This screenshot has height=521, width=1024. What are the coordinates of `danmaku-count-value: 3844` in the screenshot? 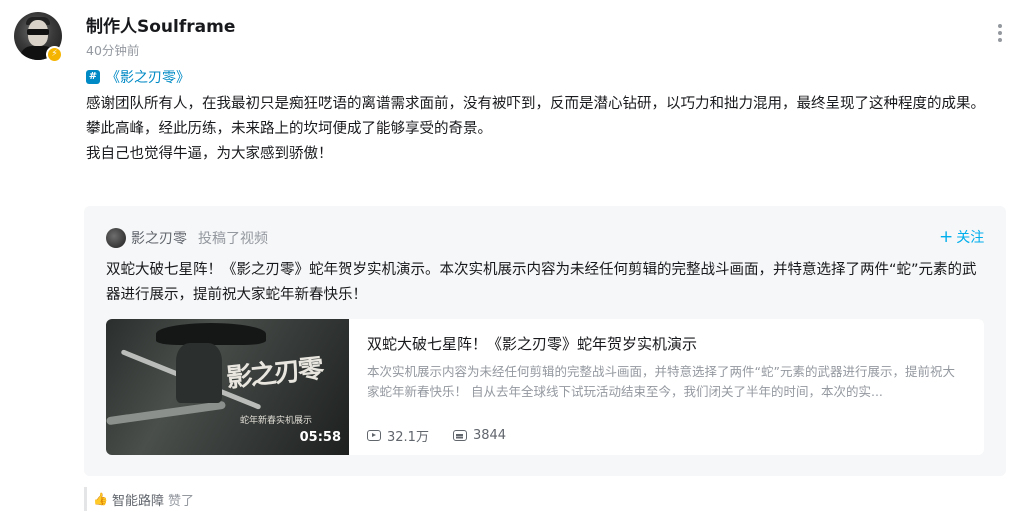 It's located at (489, 435).